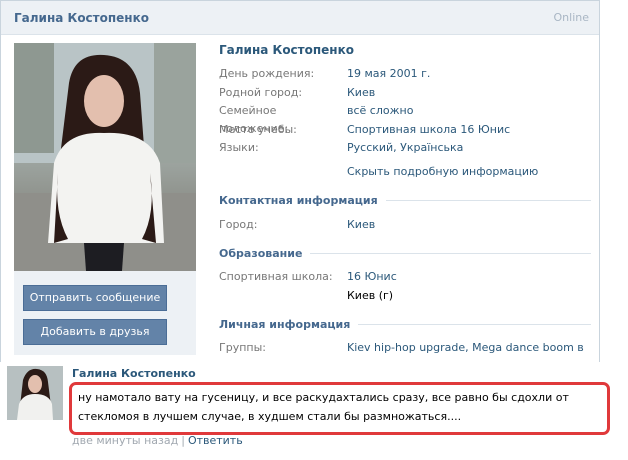  Describe the element at coordinates (261, 253) in the screenshot. I see `section-heading: Образование` at that location.